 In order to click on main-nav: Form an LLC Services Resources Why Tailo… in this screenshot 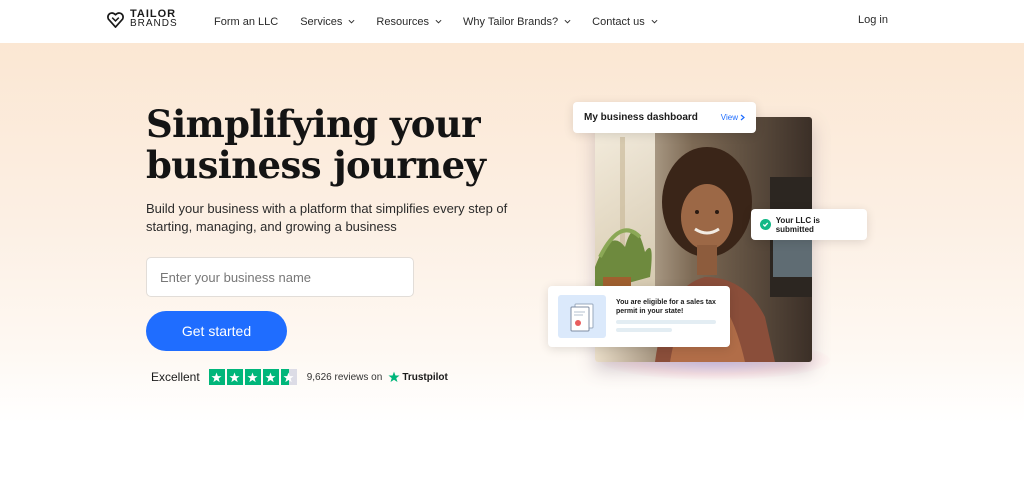, I will do `click(436, 21)`.